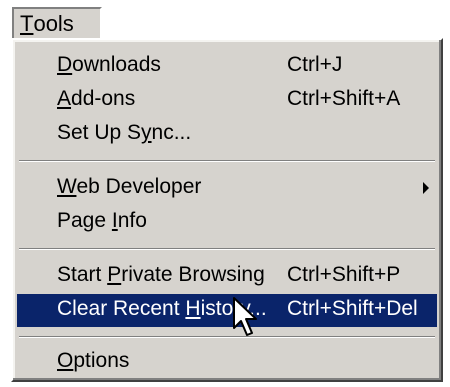  Describe the element at coordinates (53, 23) in the screenshot. I see `tools-label-rest: ools` at that location.